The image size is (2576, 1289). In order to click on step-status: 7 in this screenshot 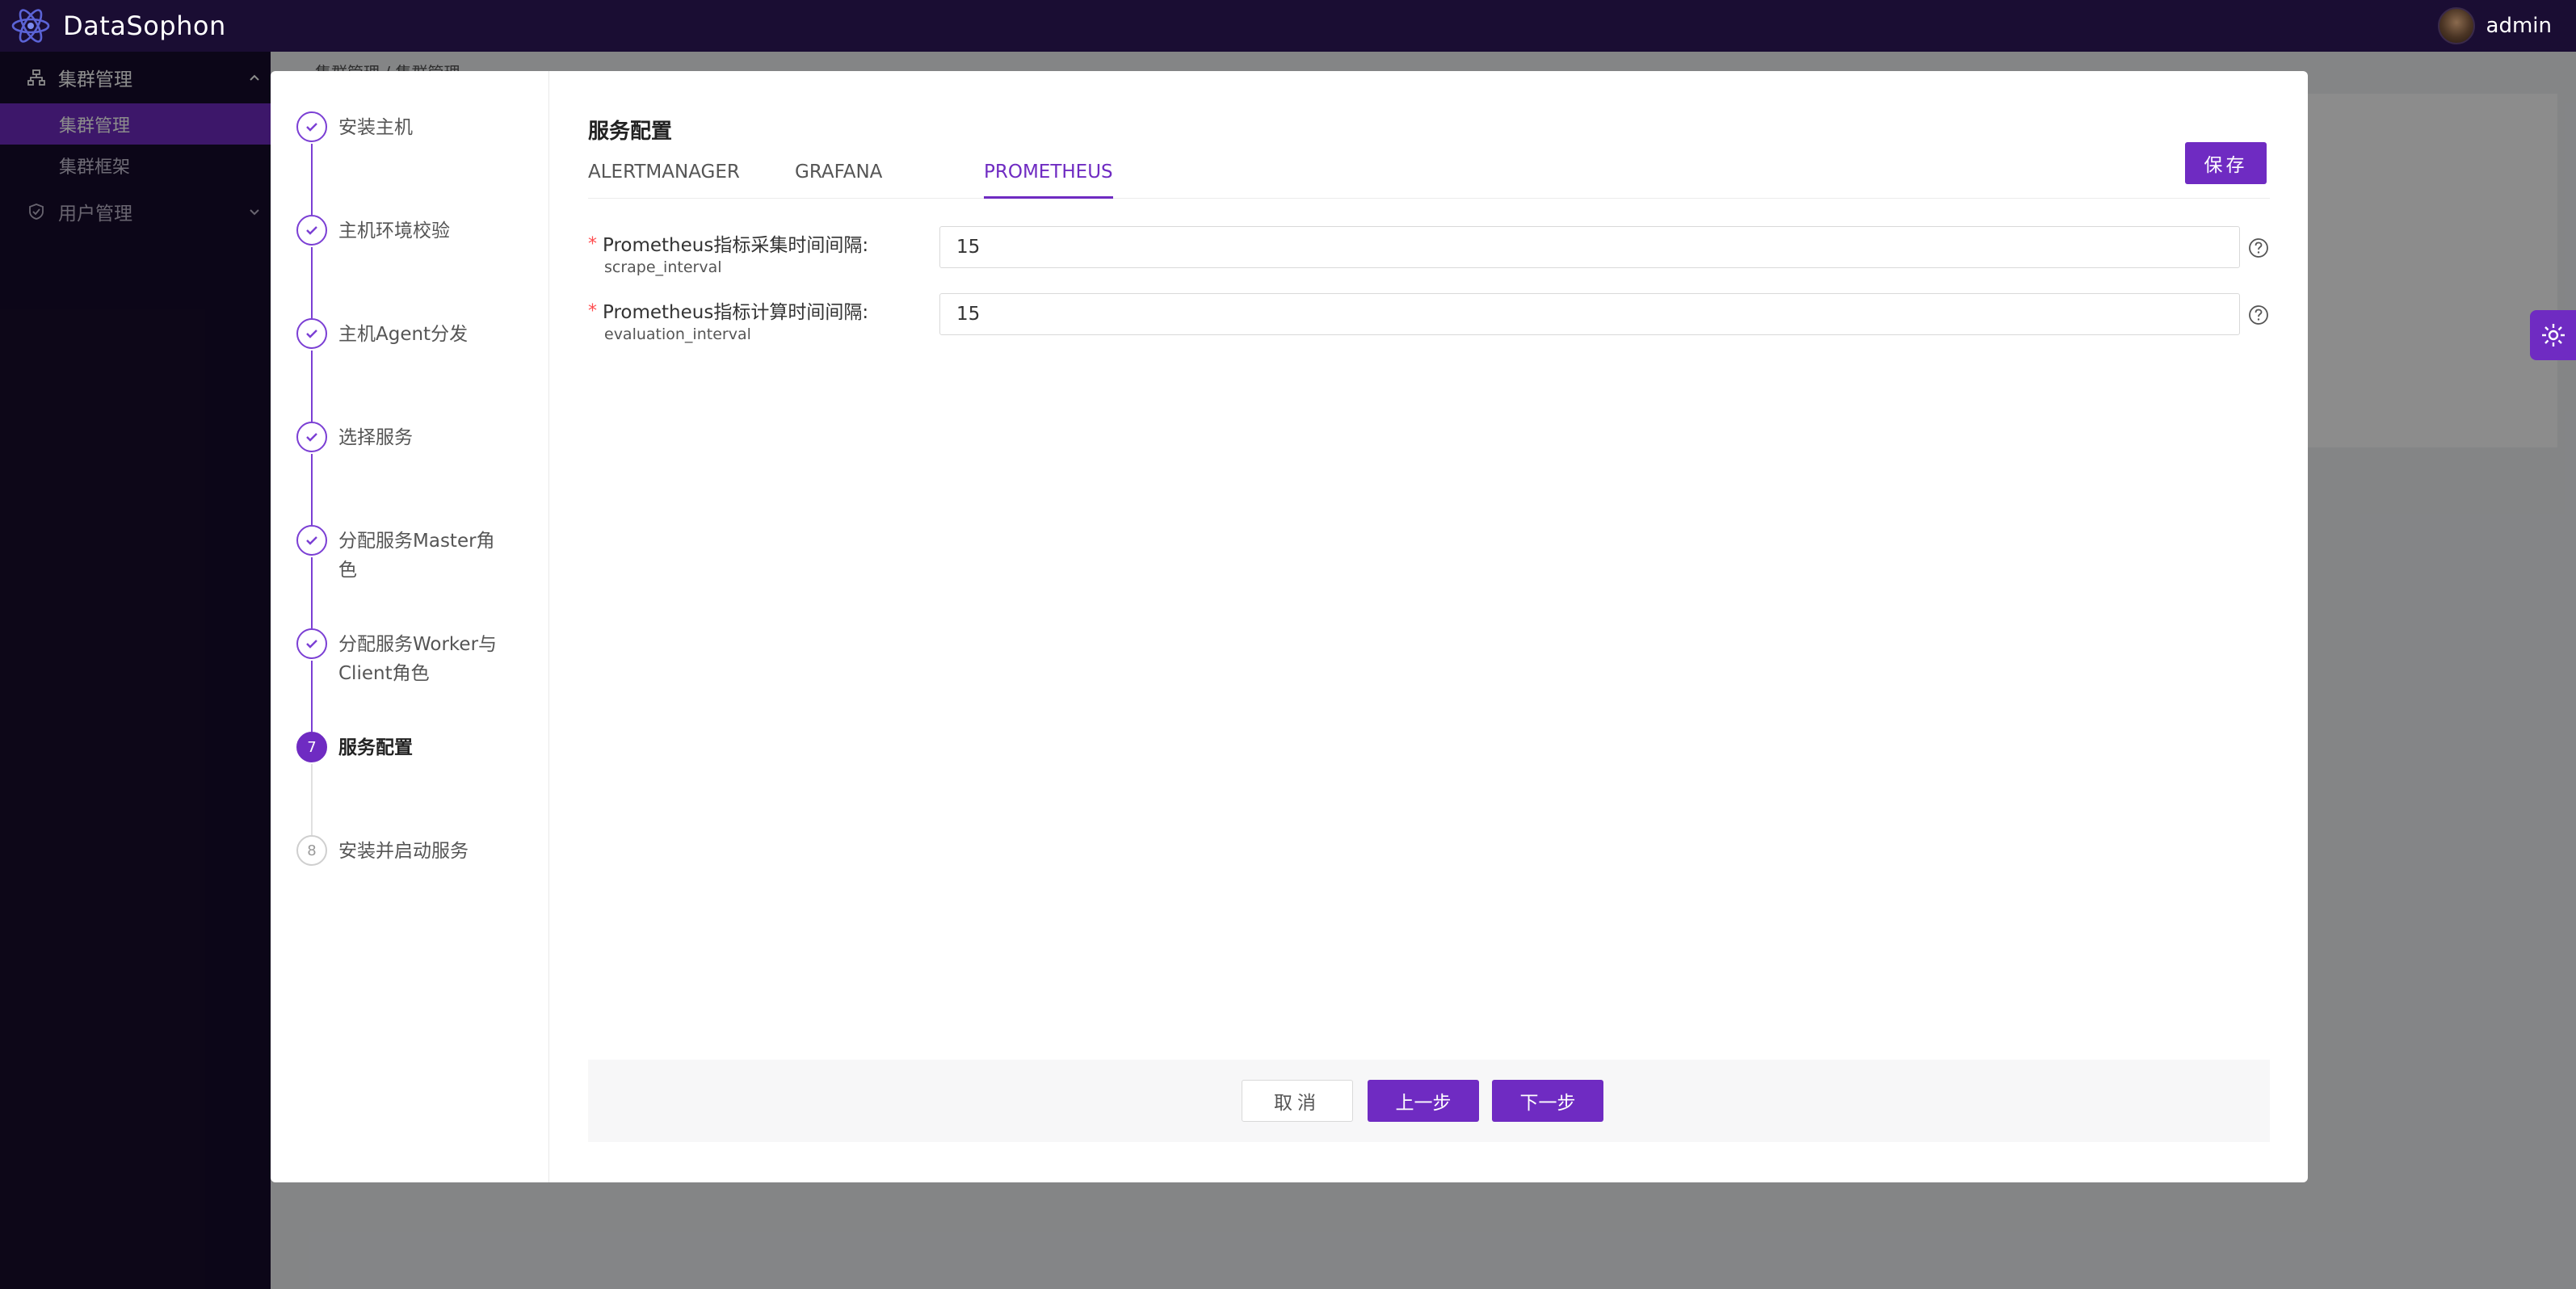, I will do `click(311, 747)`.